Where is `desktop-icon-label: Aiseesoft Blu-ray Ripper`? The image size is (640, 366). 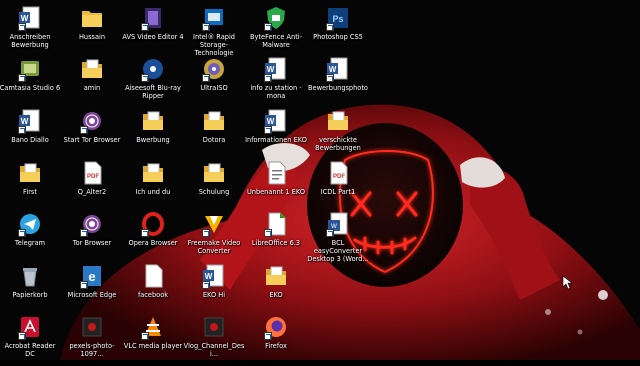 desktop-icon-label: Aiseesoft Blu-ray Ripper is located at coordinates (153, 92).